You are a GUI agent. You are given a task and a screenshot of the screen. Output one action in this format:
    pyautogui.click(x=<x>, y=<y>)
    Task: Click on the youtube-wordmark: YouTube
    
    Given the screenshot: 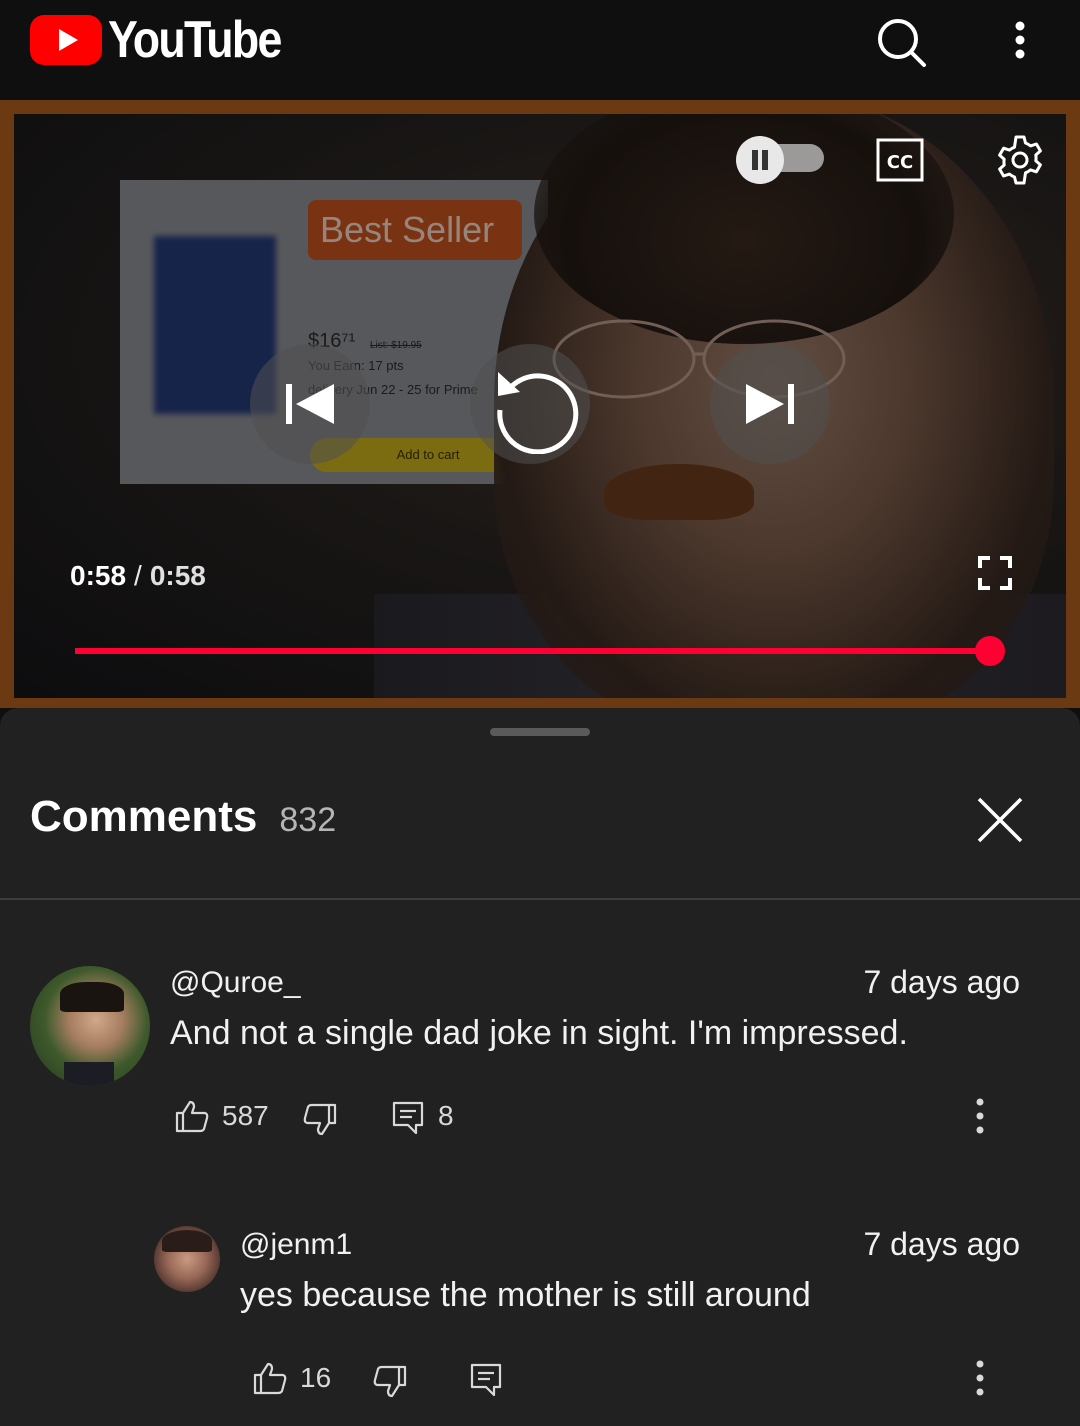 What is the action you would take?
    pyautogui.click(x=195, y=40)
    